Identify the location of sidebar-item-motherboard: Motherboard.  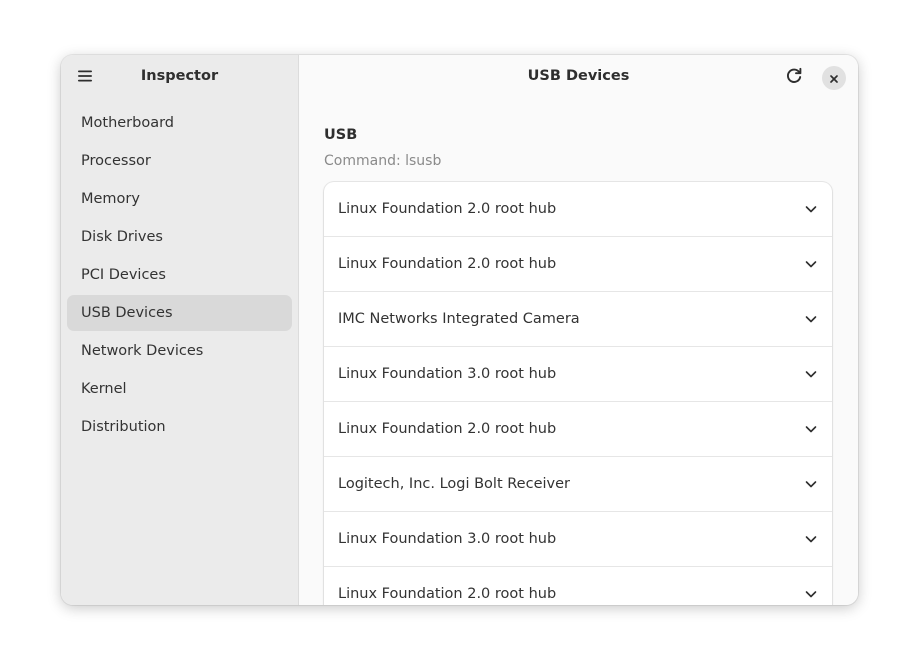
(179, 123).